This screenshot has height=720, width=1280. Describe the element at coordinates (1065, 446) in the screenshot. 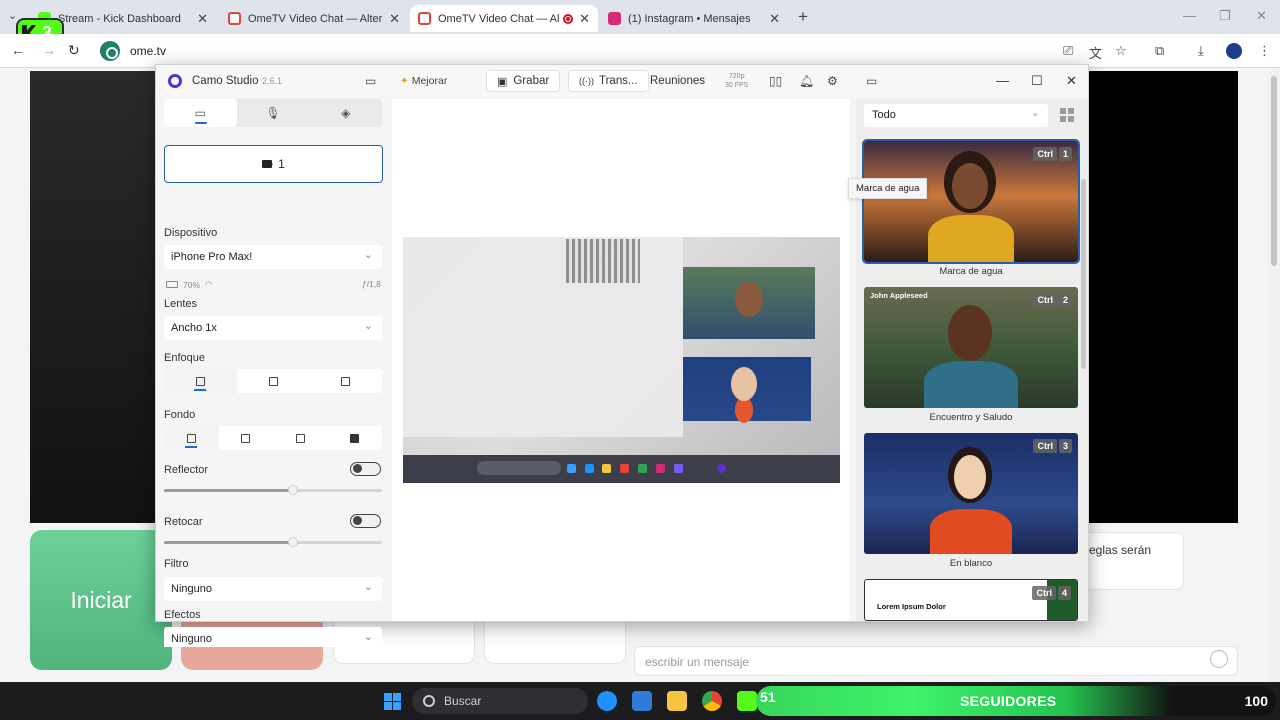

I see `shortcut-key: 3` at that location.